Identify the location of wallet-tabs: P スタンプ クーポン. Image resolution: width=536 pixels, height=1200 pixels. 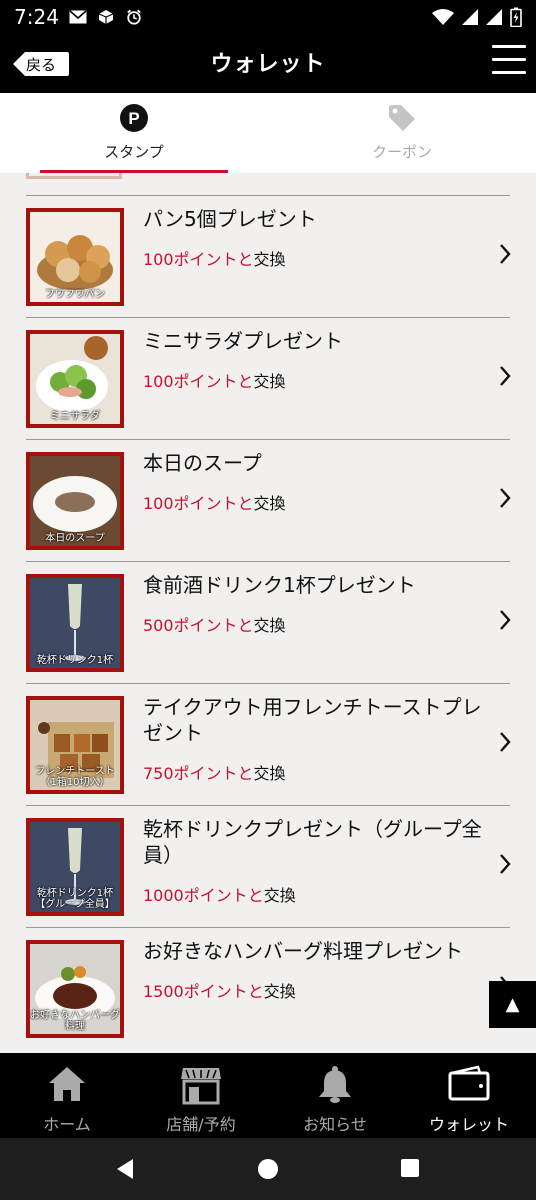
(268, 133).